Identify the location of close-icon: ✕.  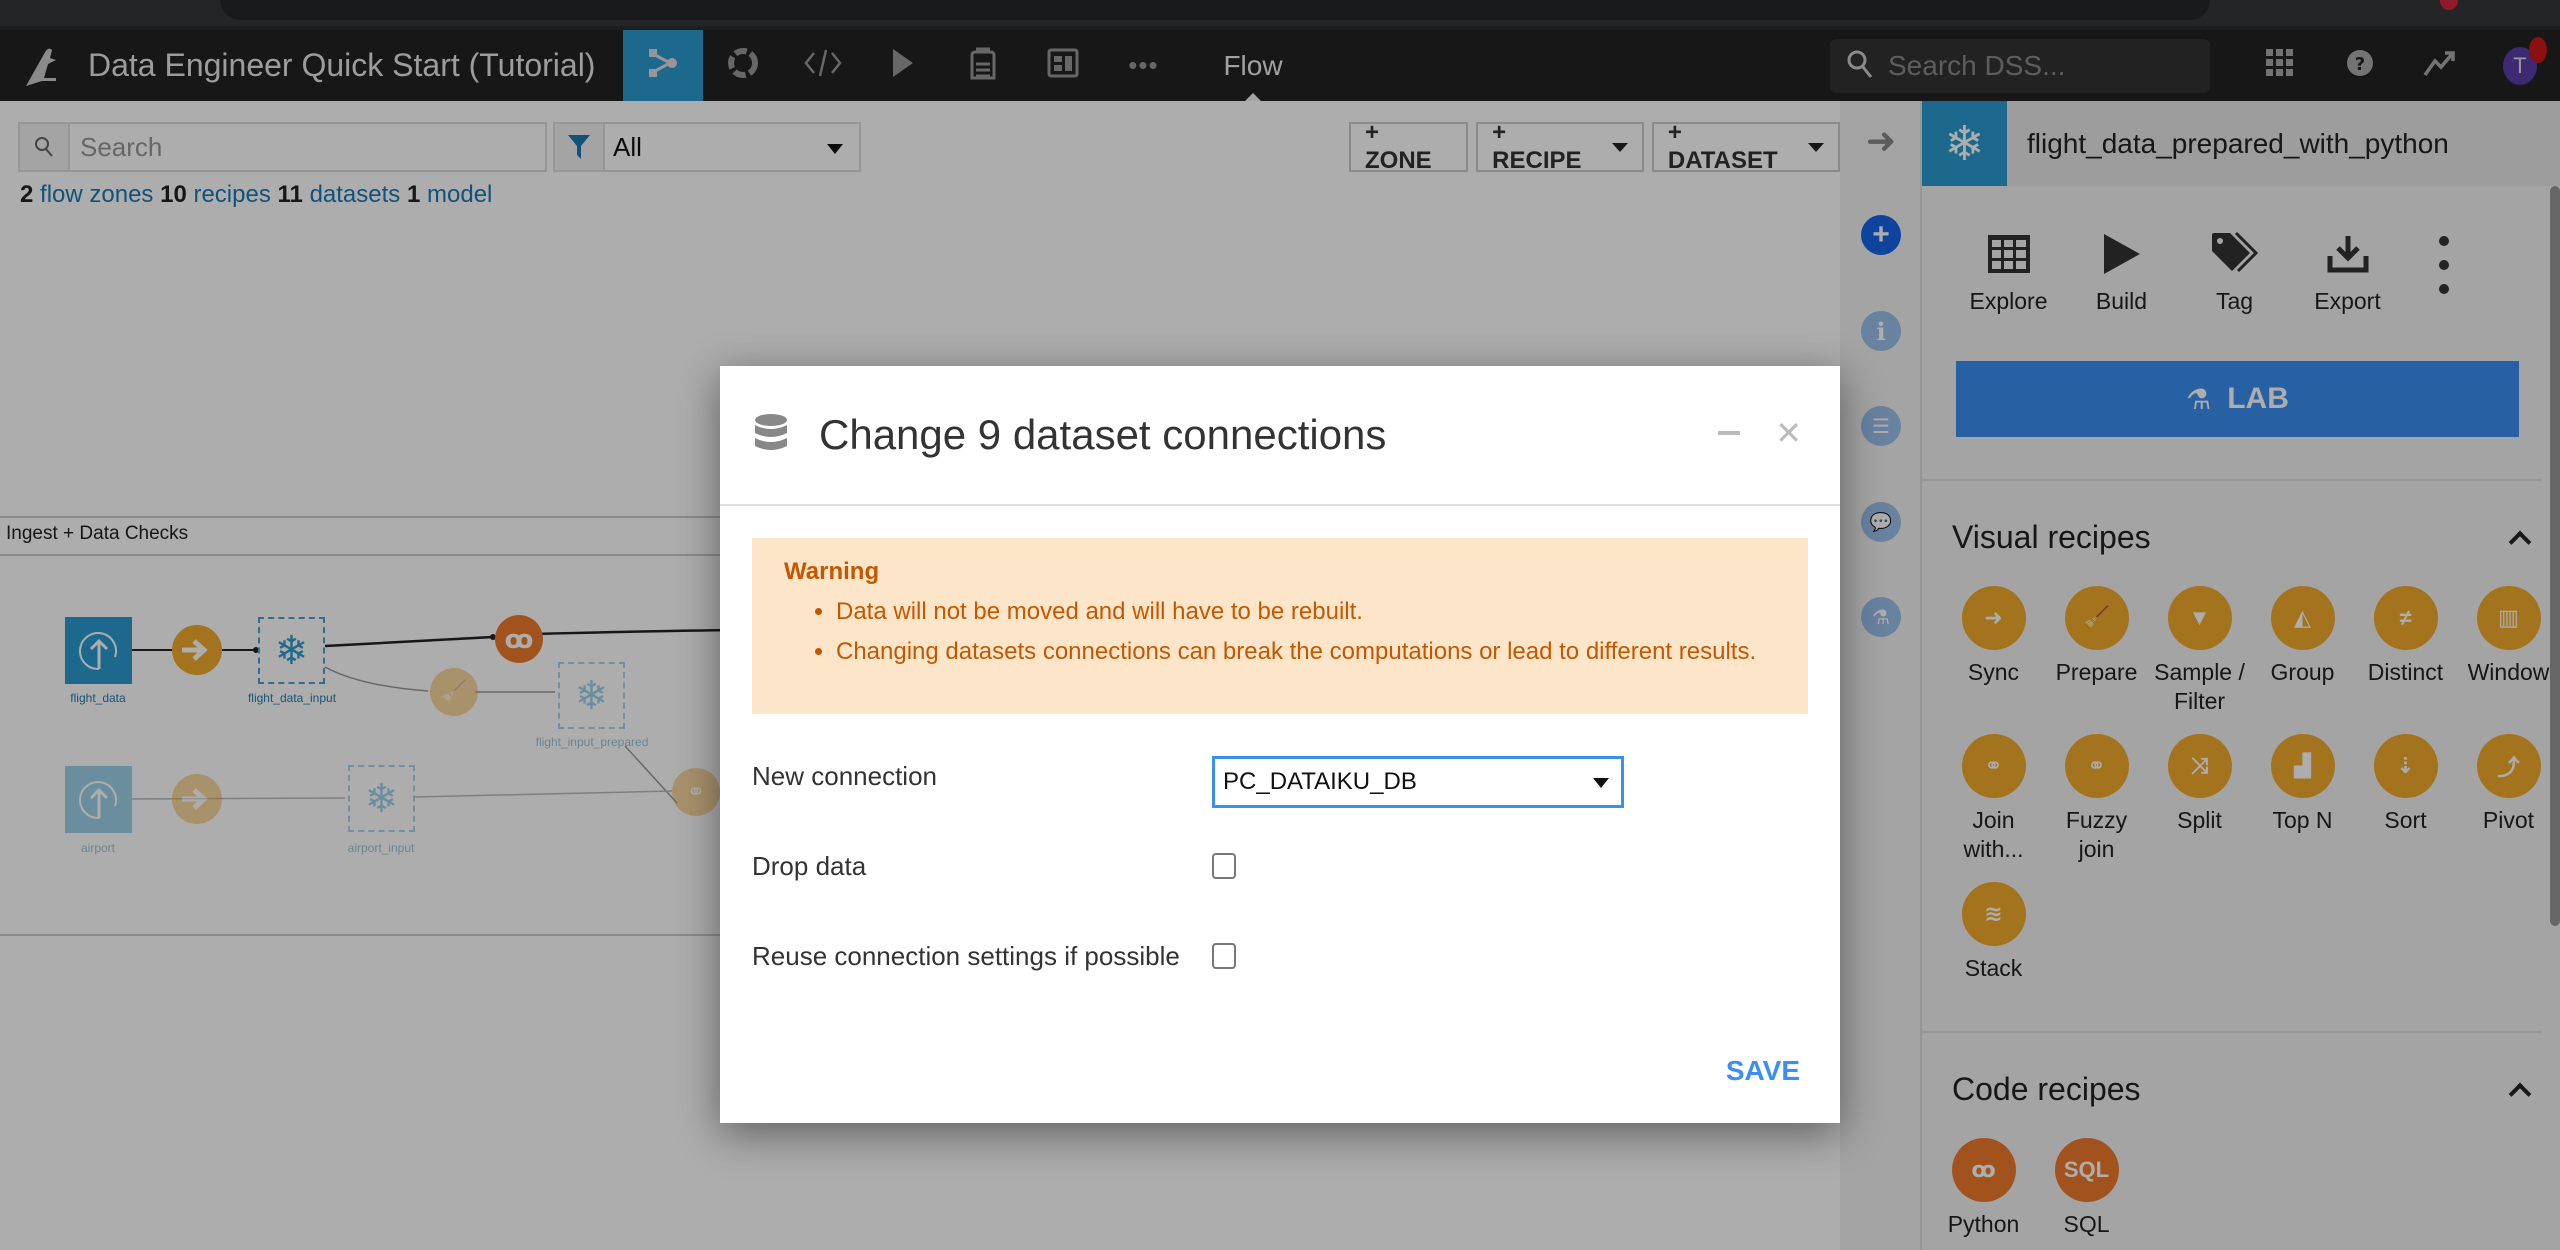
(1788, 433).